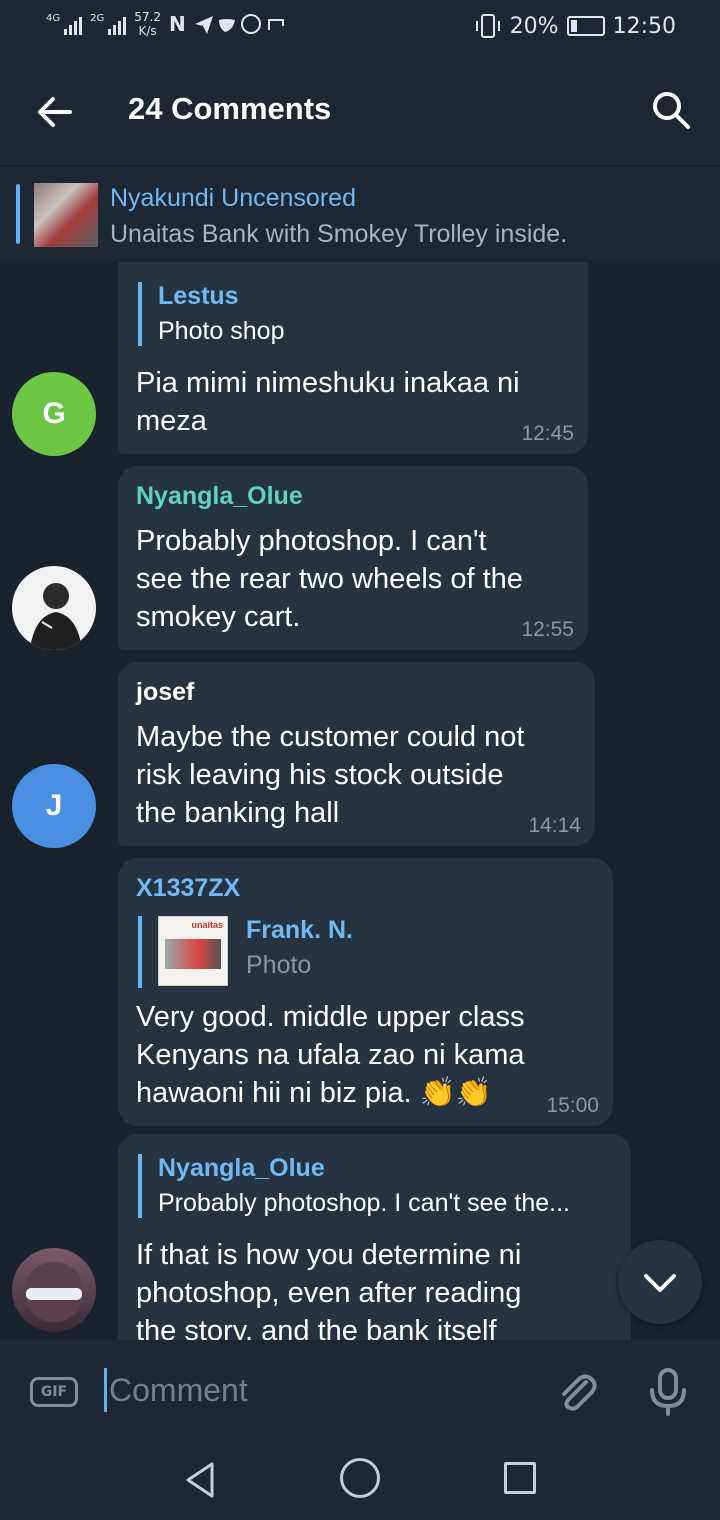 This screenshot has height=1520, width=720. Describe the element at coordinates (316, 1327) in the screenshot. I see `comment-line: the story, and the bank itself` at that location.